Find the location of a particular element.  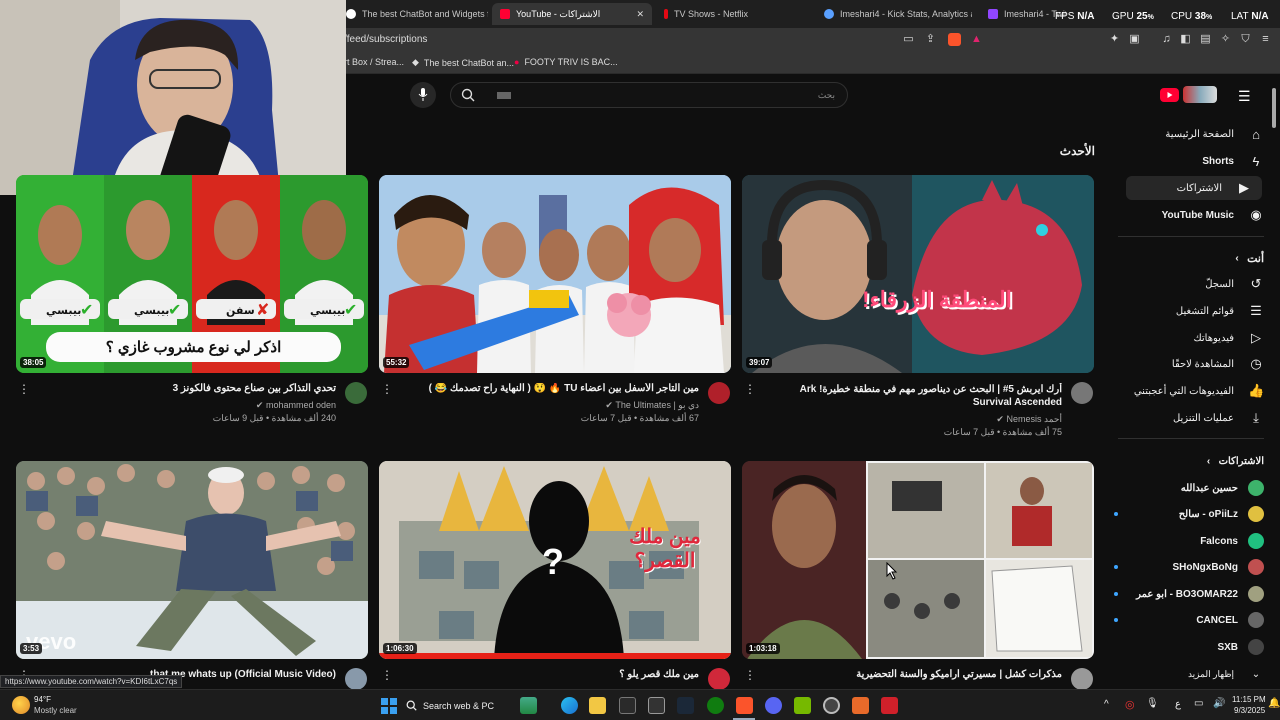

brave-browser-icon is located at coordinates (744, 705).